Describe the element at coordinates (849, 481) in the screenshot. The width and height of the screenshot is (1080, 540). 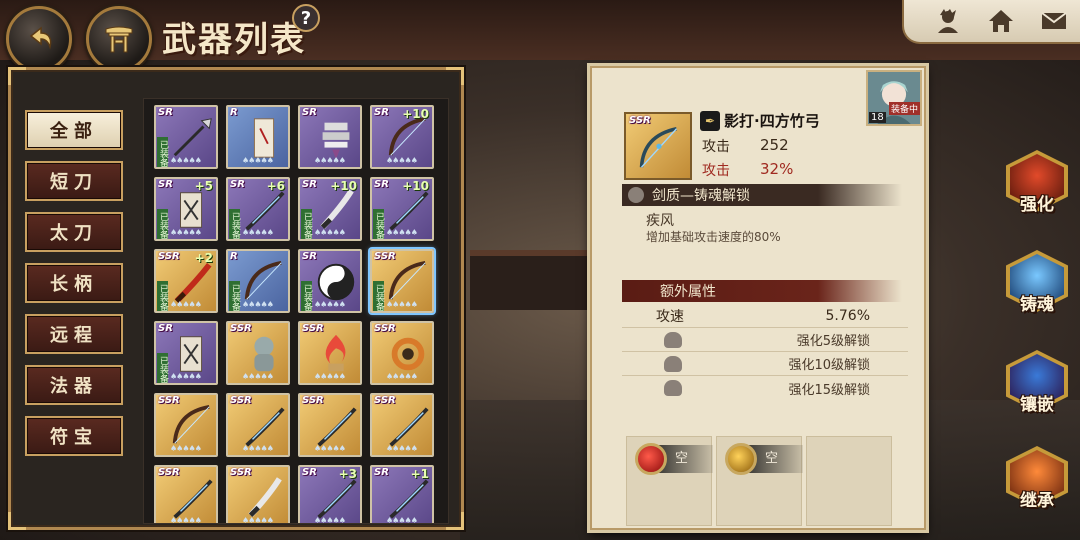
I see `gem-slot-empty` at that location.